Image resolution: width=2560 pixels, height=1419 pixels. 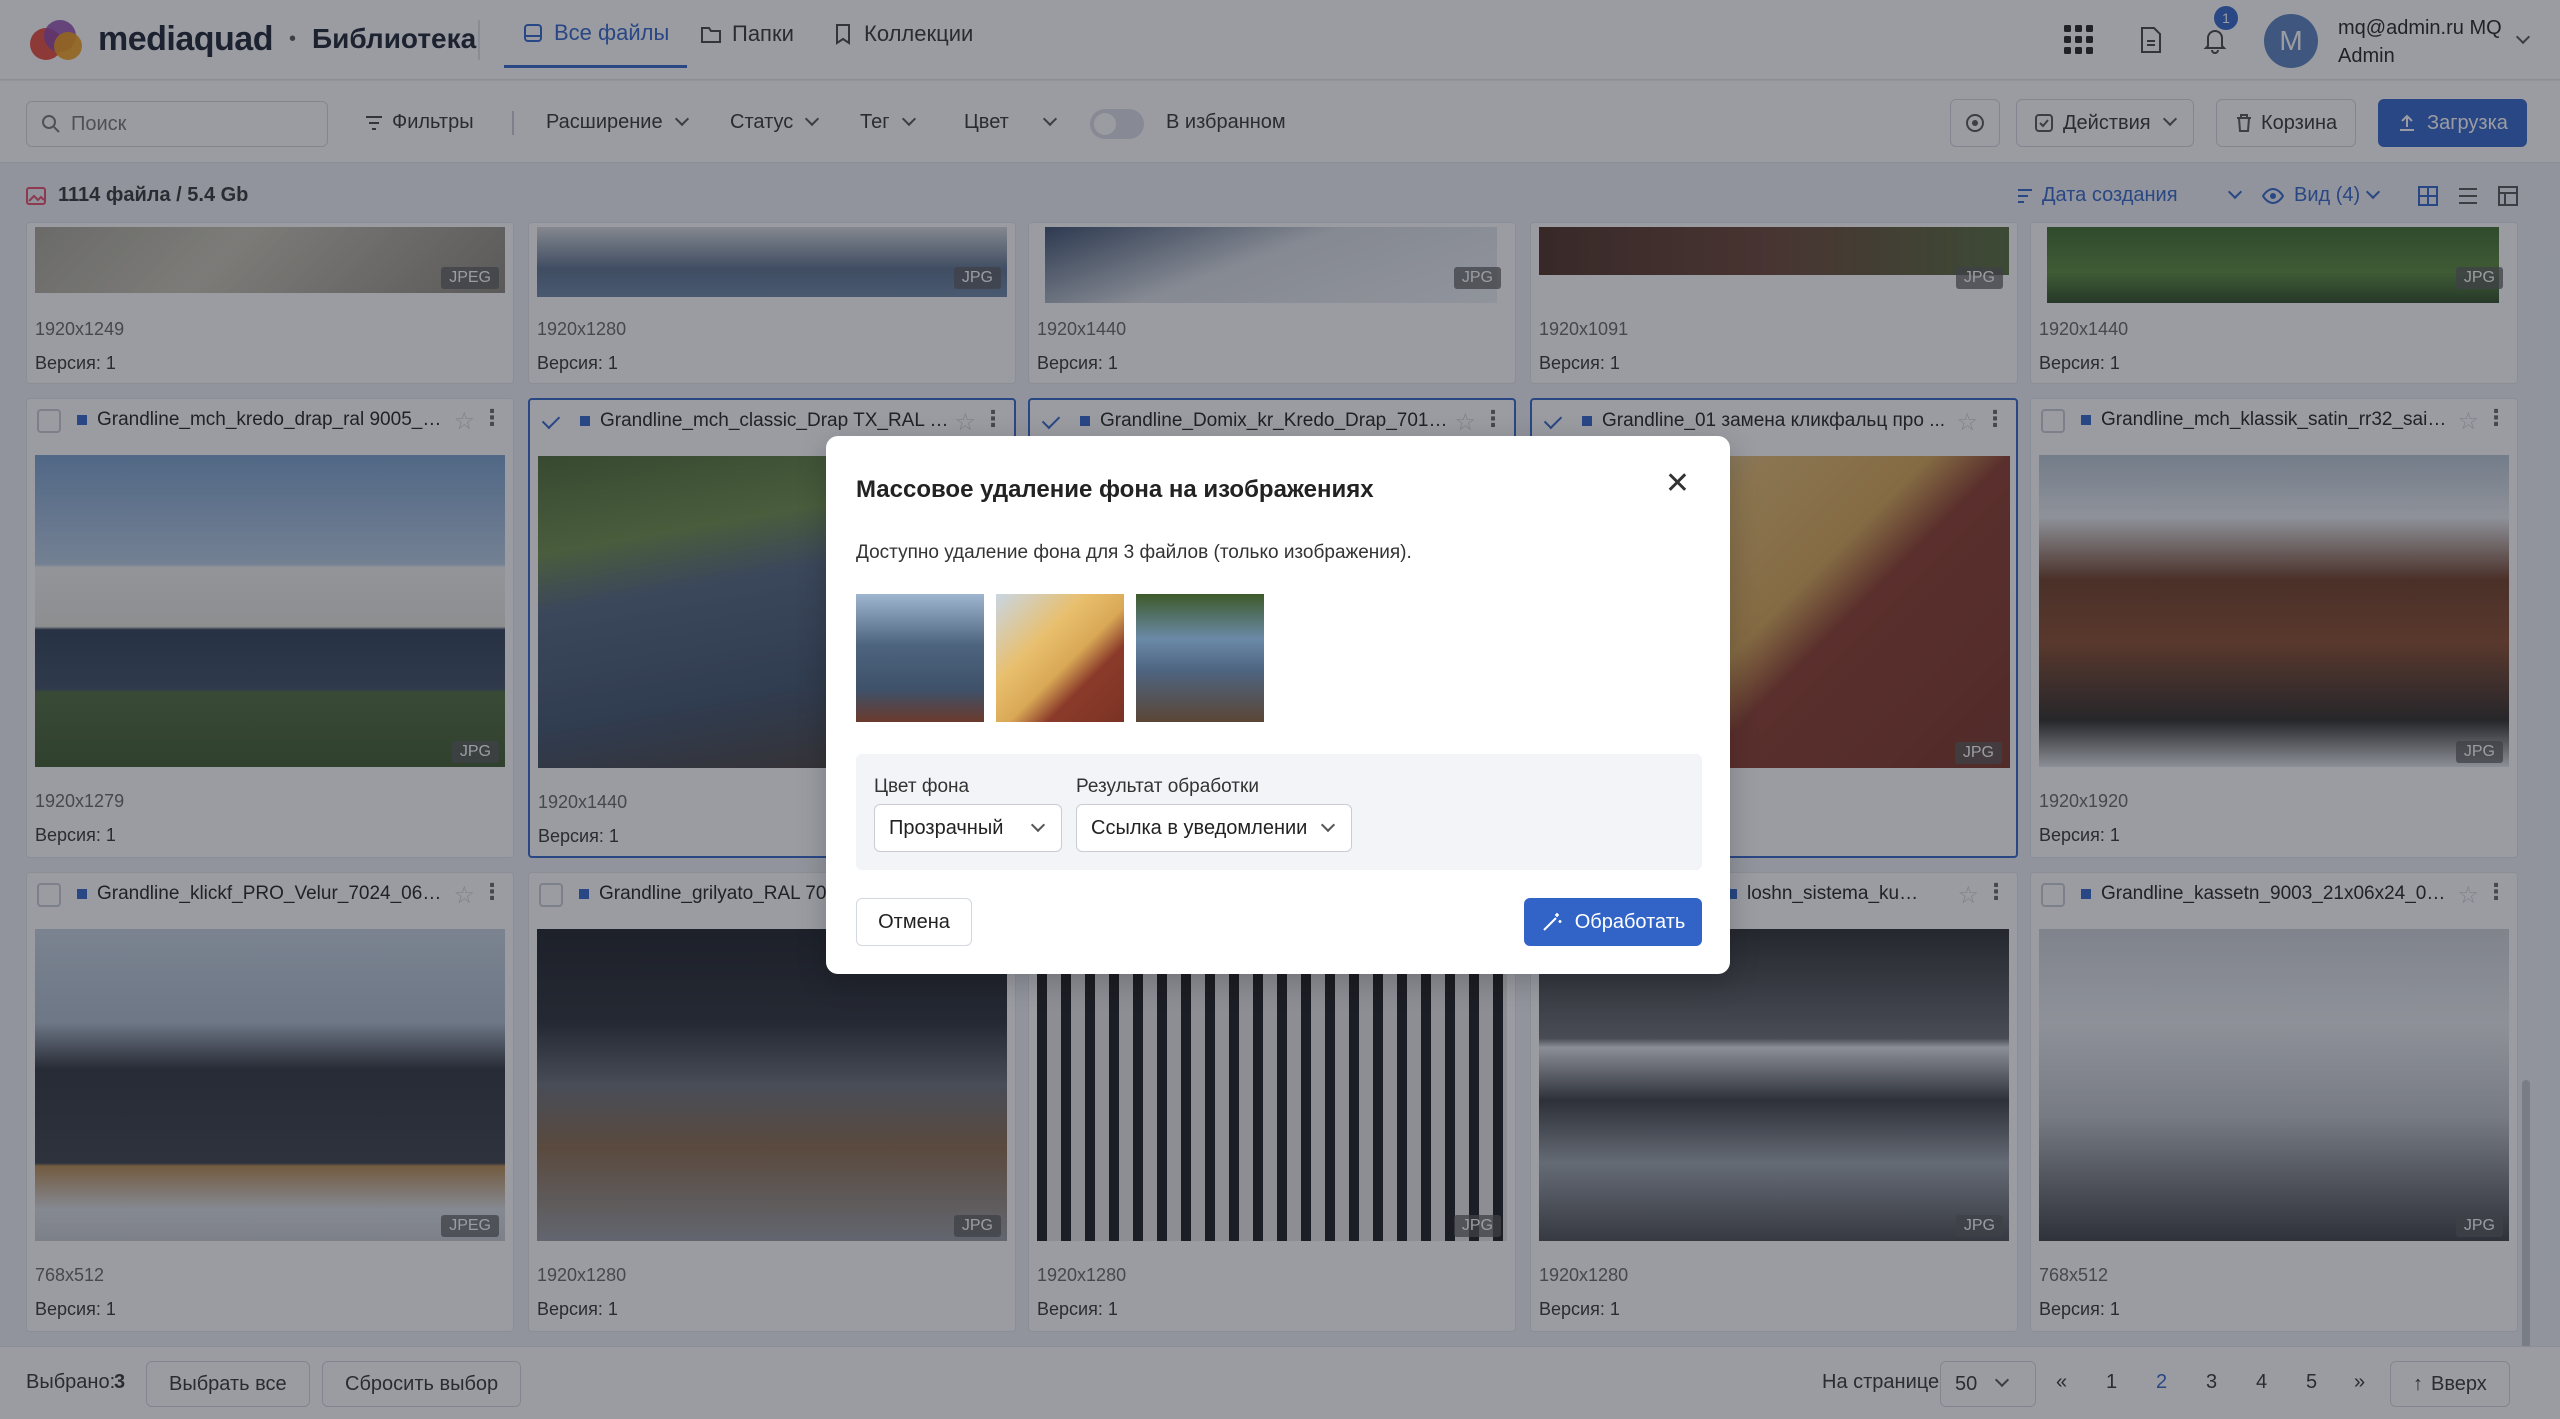 What do you see at coordinates (914, 922) in the screenshot?
I see `cancel-button: Отмена` at bounding box center [914, 922].